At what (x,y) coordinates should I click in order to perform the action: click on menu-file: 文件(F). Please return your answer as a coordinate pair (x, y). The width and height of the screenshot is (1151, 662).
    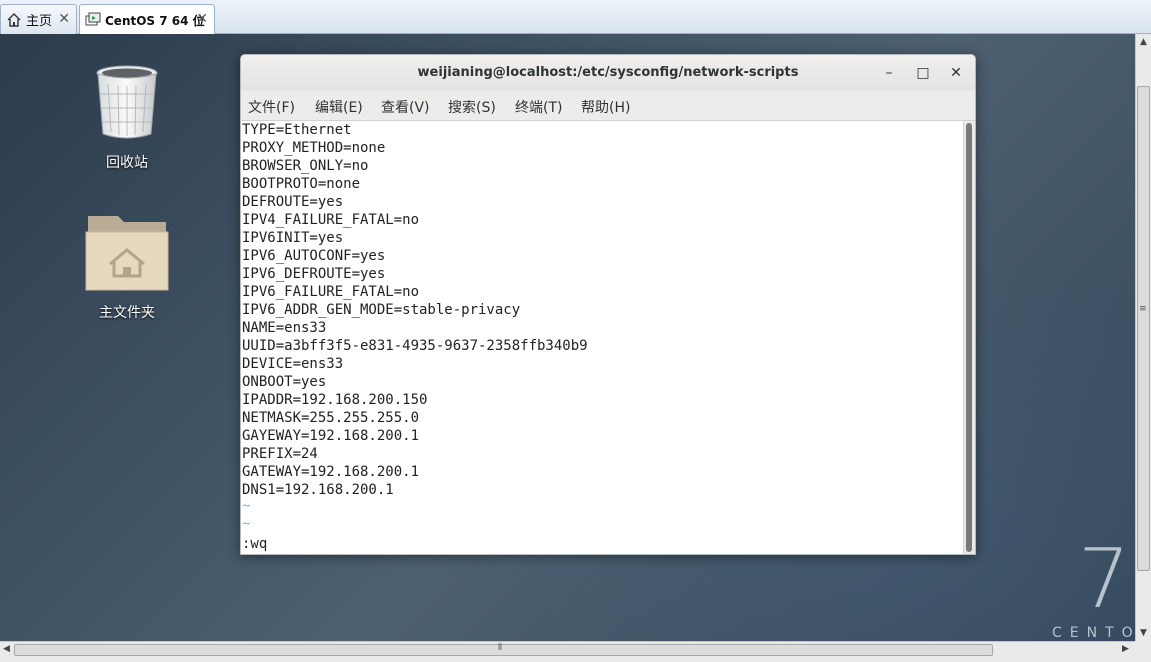
    Looking at the image, I should click on (271, 107).